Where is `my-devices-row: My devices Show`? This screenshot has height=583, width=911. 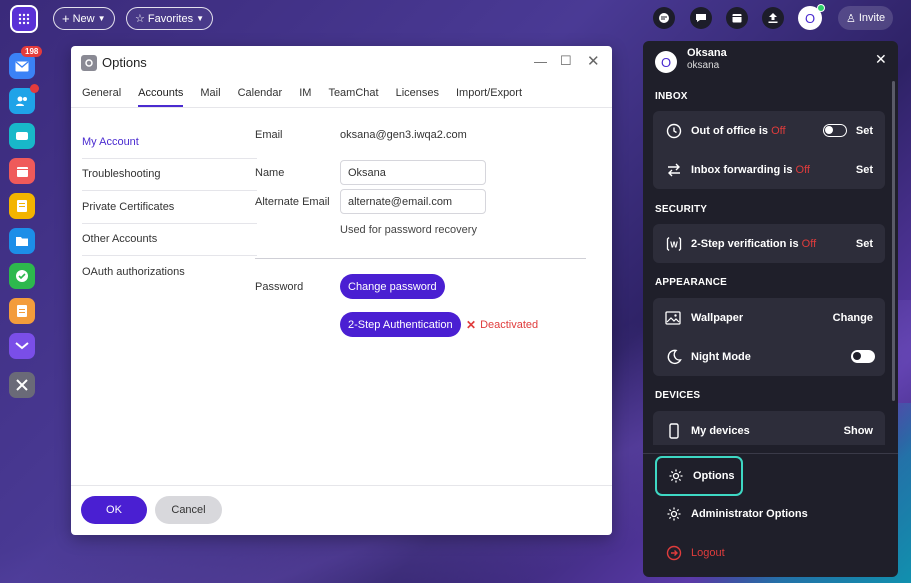 my-devices-row: My devices Show is located at coordinates (769, 430).